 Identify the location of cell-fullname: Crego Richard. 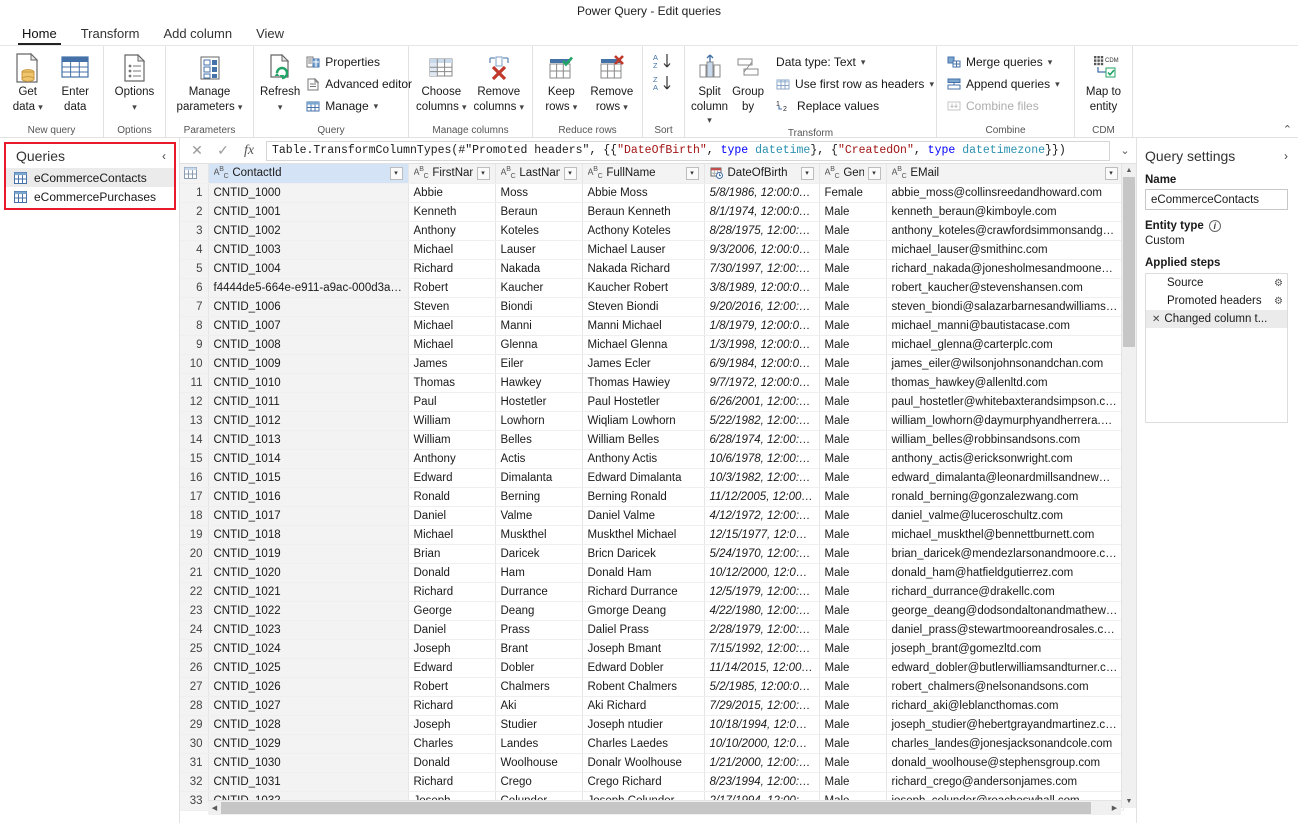
(643, 782).